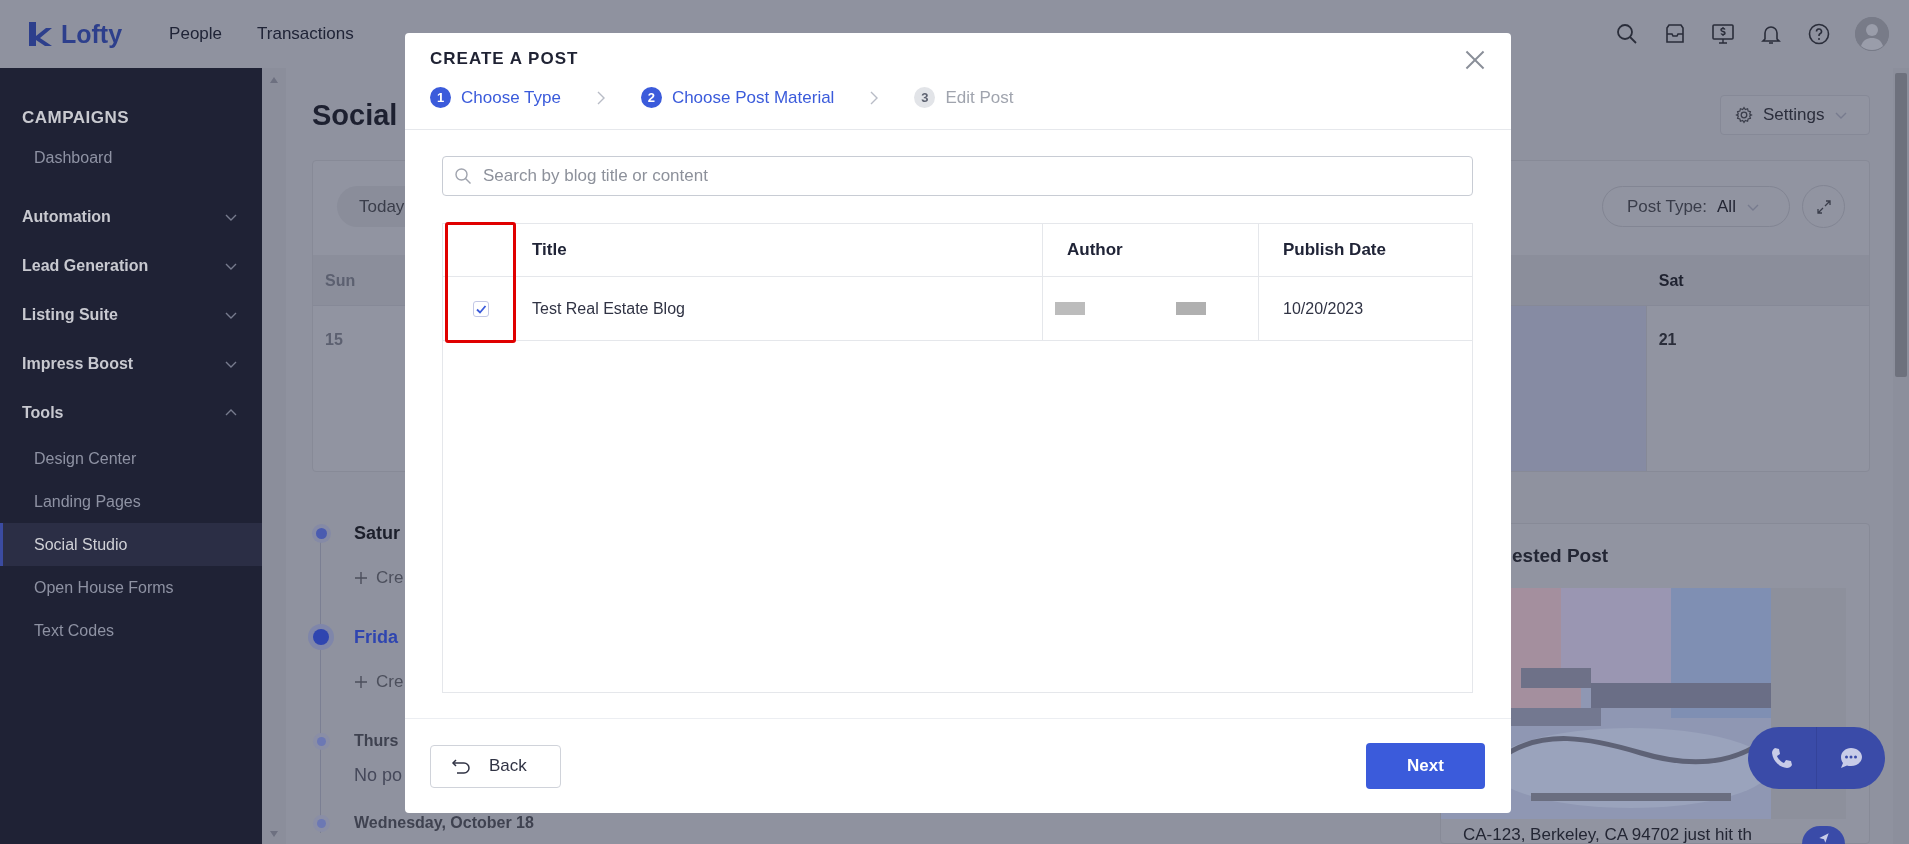 The height and width of the screenshot is (844, 1909). What do you see at coordinates (1819, 34) in the screenshot?
I see `help-icon` at bounding box center [1819, 34].